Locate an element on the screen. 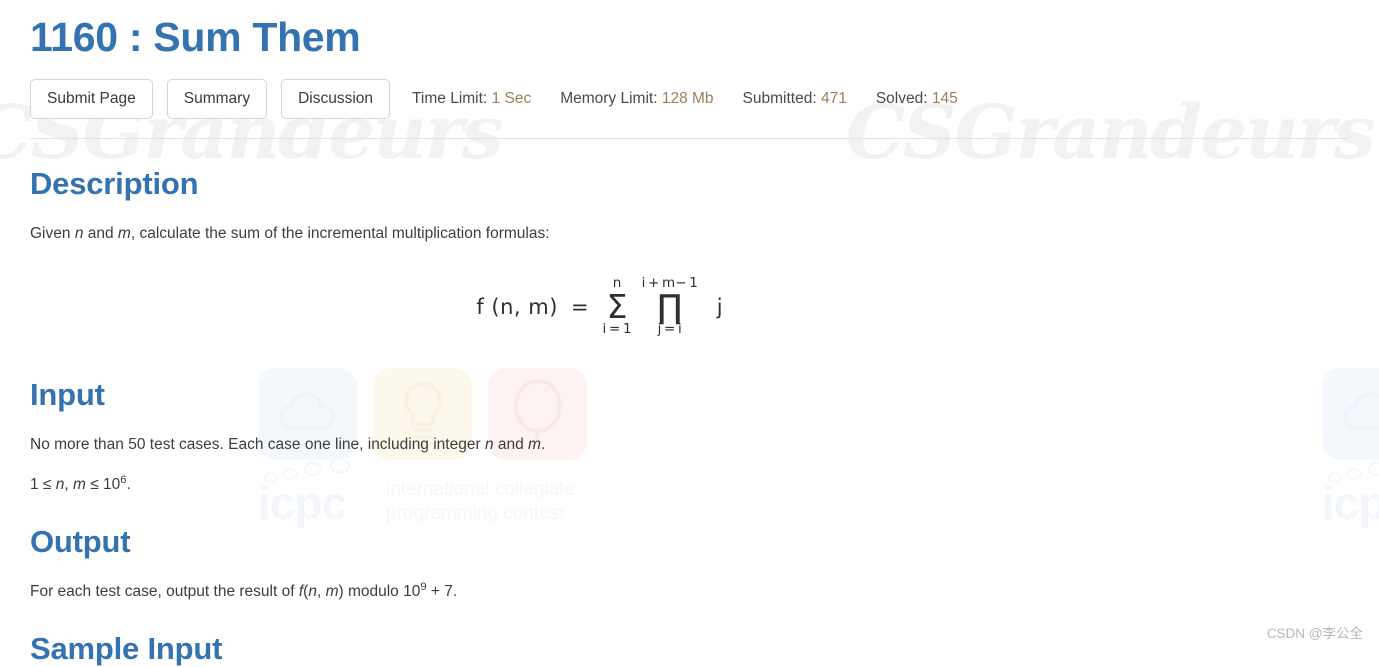  constraint-text-b: , is located at coordinates (68, 485).